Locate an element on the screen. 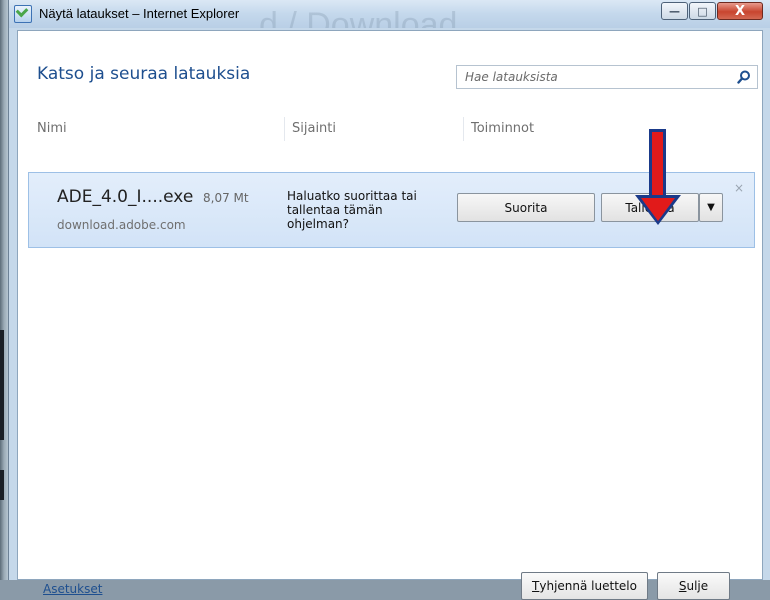 The image size is (770, 600). window-title: Näytä lataukset – Internet Explorer is located at coordinates (139, 13).